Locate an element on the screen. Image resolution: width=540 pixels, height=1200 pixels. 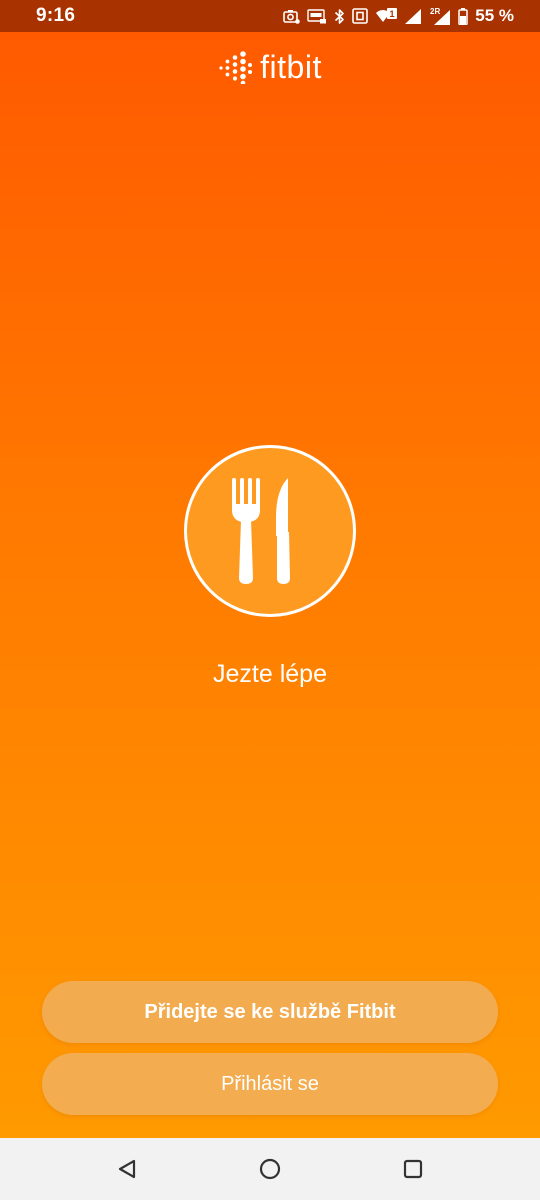
screenshot-icon is located at coordinates (292, 16).